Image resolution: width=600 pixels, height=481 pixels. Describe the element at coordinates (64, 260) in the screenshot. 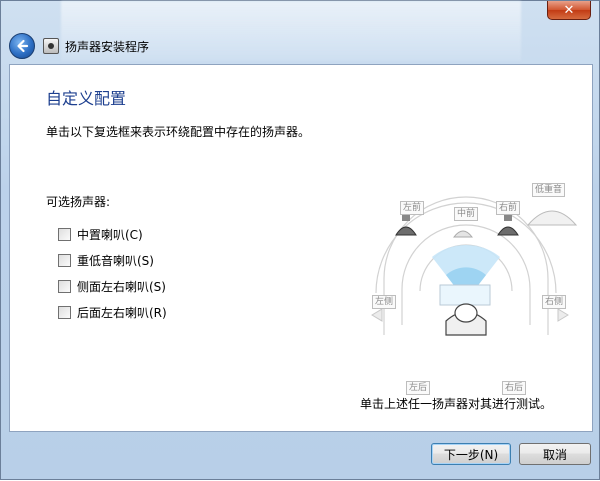

I see `subwoofer-checkbox` at that location.